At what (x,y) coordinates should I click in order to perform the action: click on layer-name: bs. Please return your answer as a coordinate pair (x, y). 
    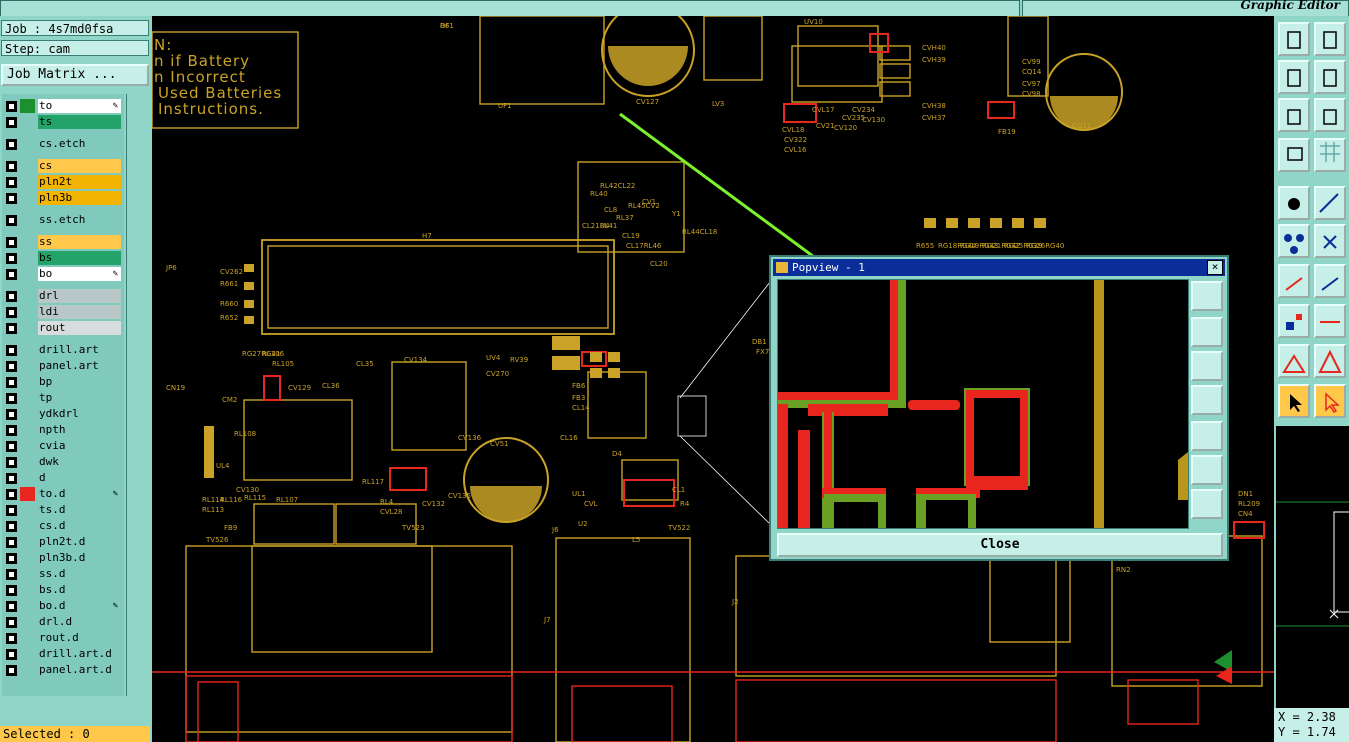
    Looking at the image, I should click on (79, 258).